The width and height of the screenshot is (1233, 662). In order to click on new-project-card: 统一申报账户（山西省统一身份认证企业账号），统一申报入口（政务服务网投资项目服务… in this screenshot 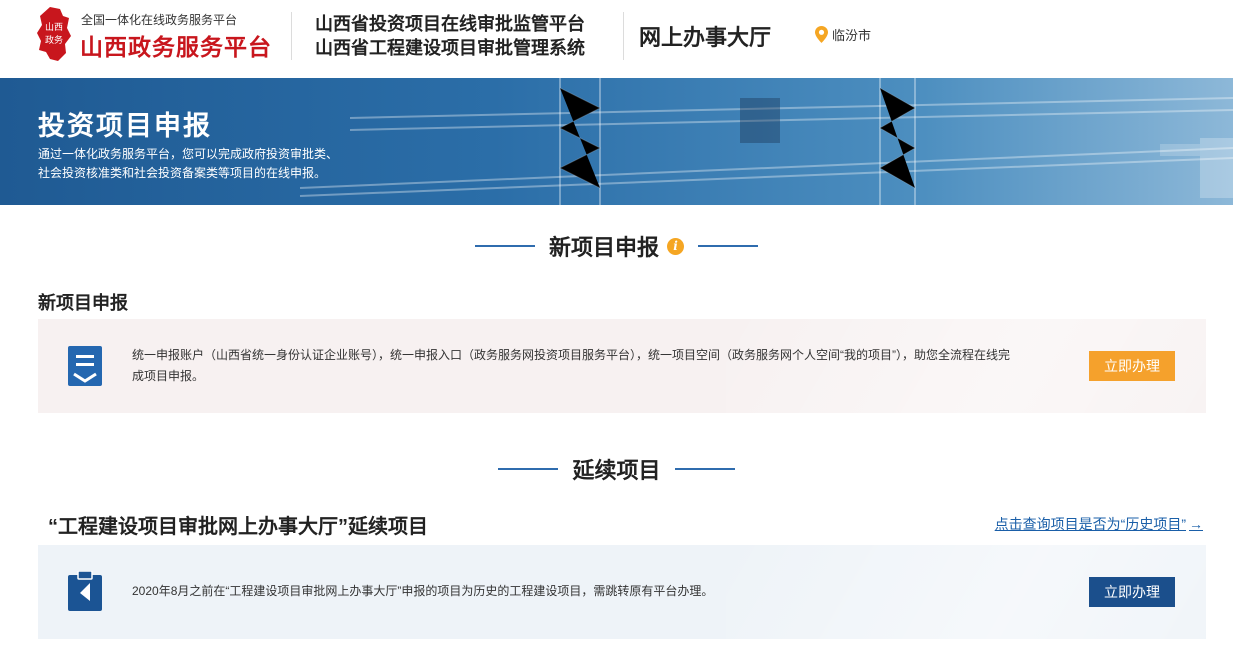, I will do `click(622, 366)`.